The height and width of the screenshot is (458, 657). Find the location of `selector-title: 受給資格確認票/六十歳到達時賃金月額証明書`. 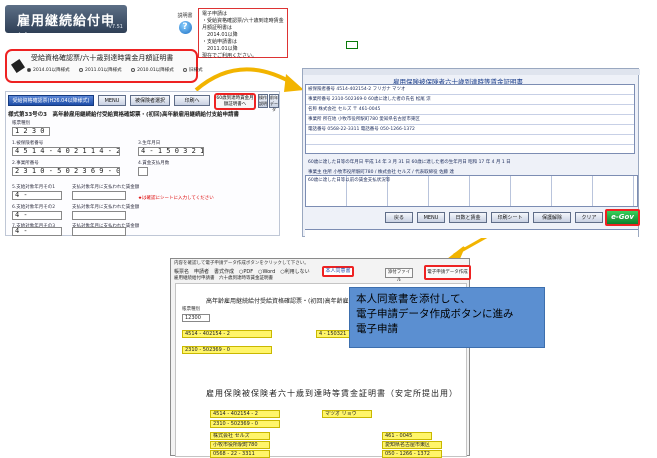

selector-title: 受給資格確認票/六十歳到達時賃金月額証明書 is located at coordinates (102, 58).